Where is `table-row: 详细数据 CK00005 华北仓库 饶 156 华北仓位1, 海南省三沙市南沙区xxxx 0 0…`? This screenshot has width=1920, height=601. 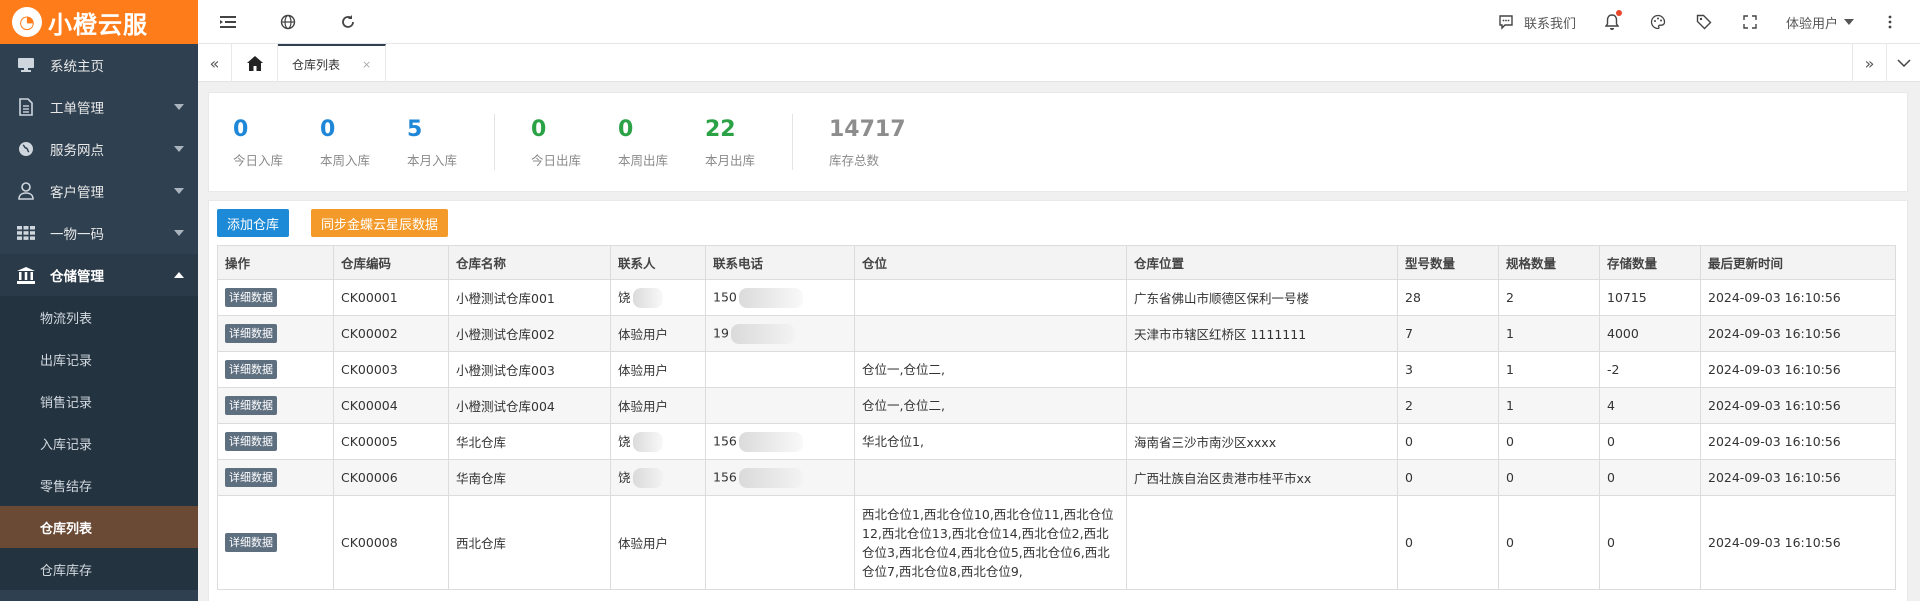 table-row: 详细数据 CK00005 华北仓库 饶 156 华北仓位1, 海南省三沙市南沙区xxxx 0 0… is located at coordinates (1056, 441).